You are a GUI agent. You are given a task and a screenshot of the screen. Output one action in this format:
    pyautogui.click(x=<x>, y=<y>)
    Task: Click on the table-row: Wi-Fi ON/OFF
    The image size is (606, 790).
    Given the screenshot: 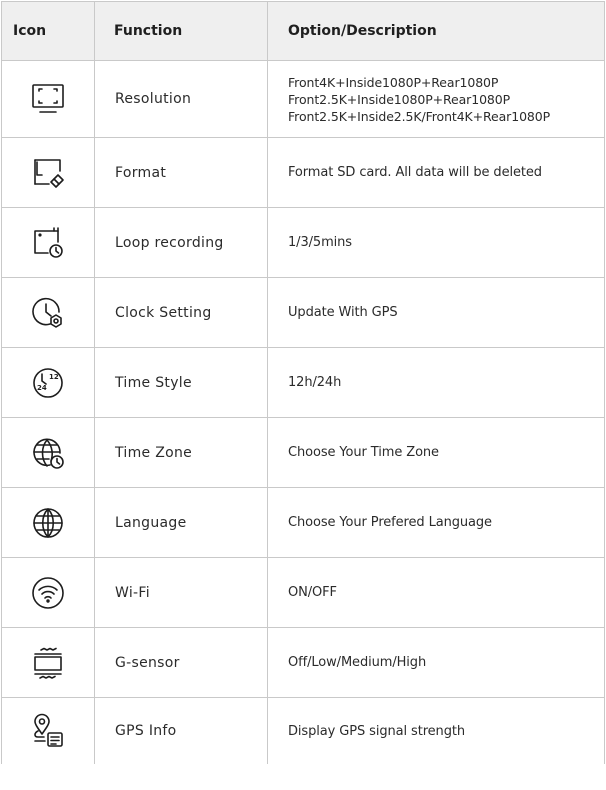 What is the action you would take?
    pyautogui.click(x=303, y=592)
    